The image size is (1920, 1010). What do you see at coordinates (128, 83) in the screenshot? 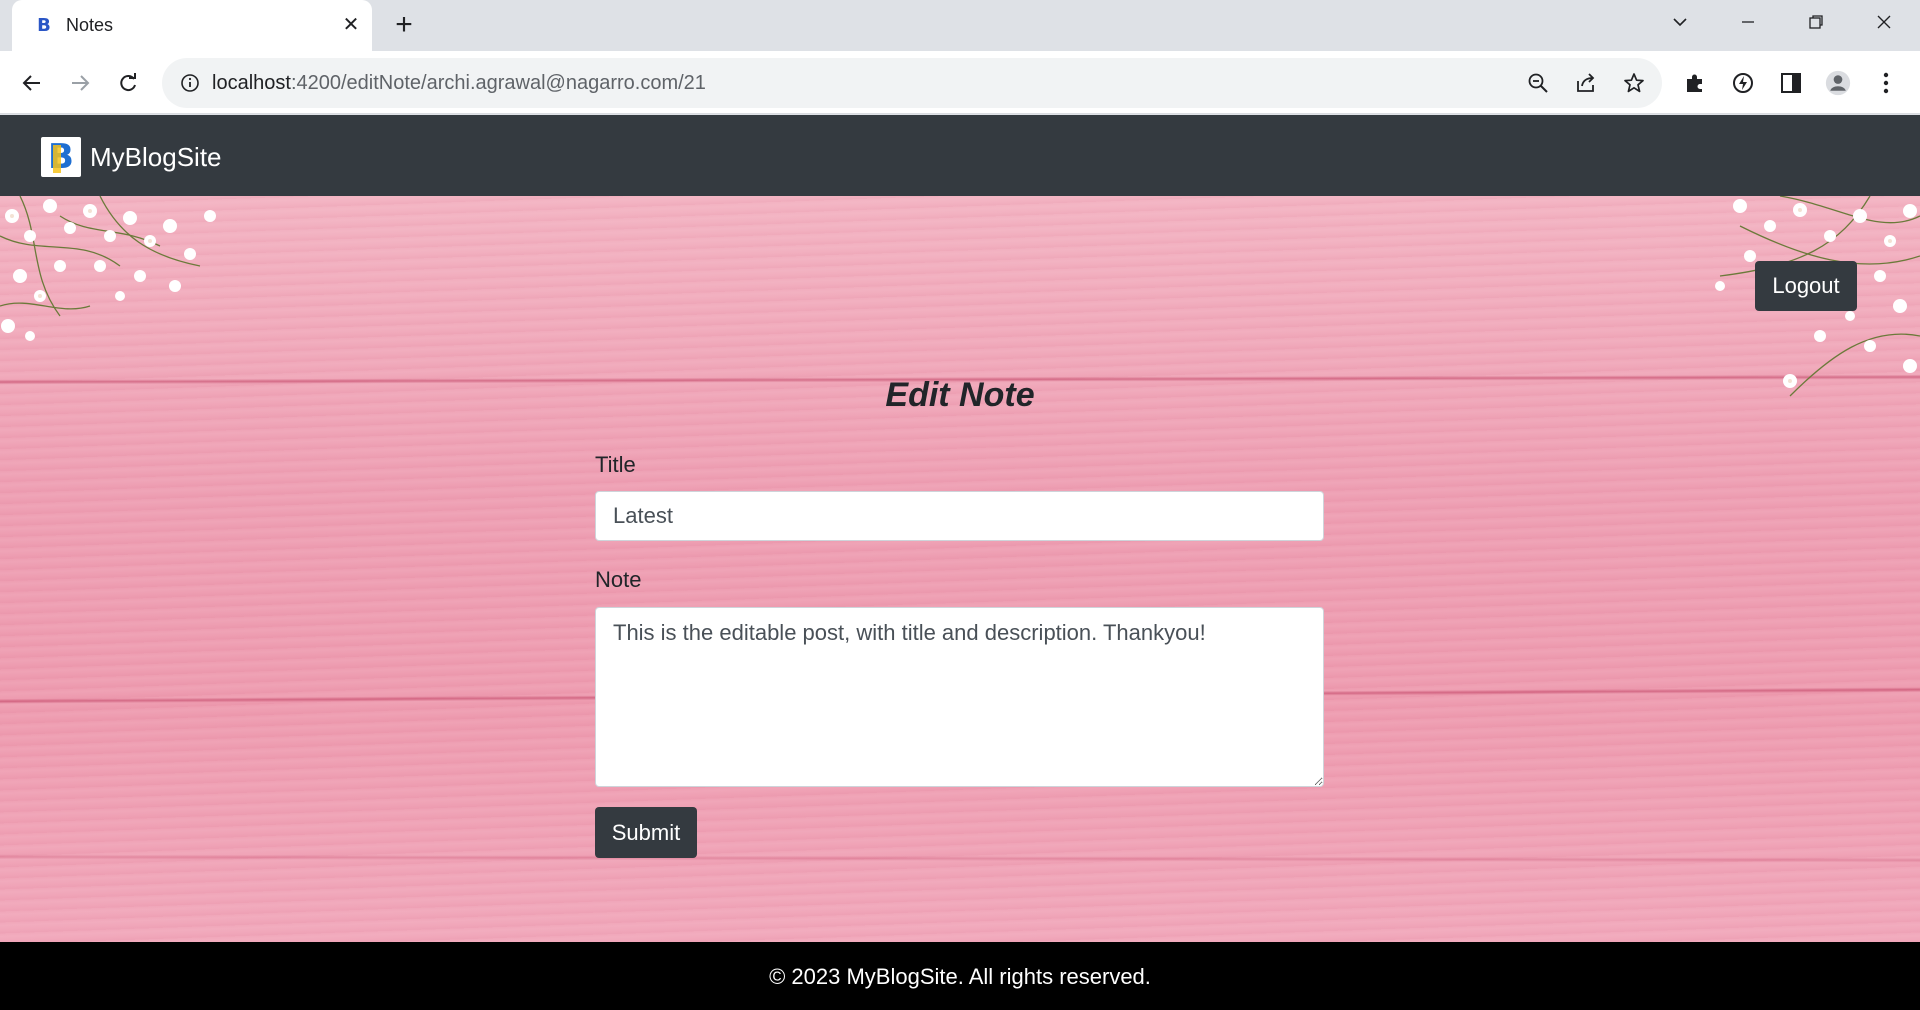
I see `reload-icon` at bounding box center [128, 83].